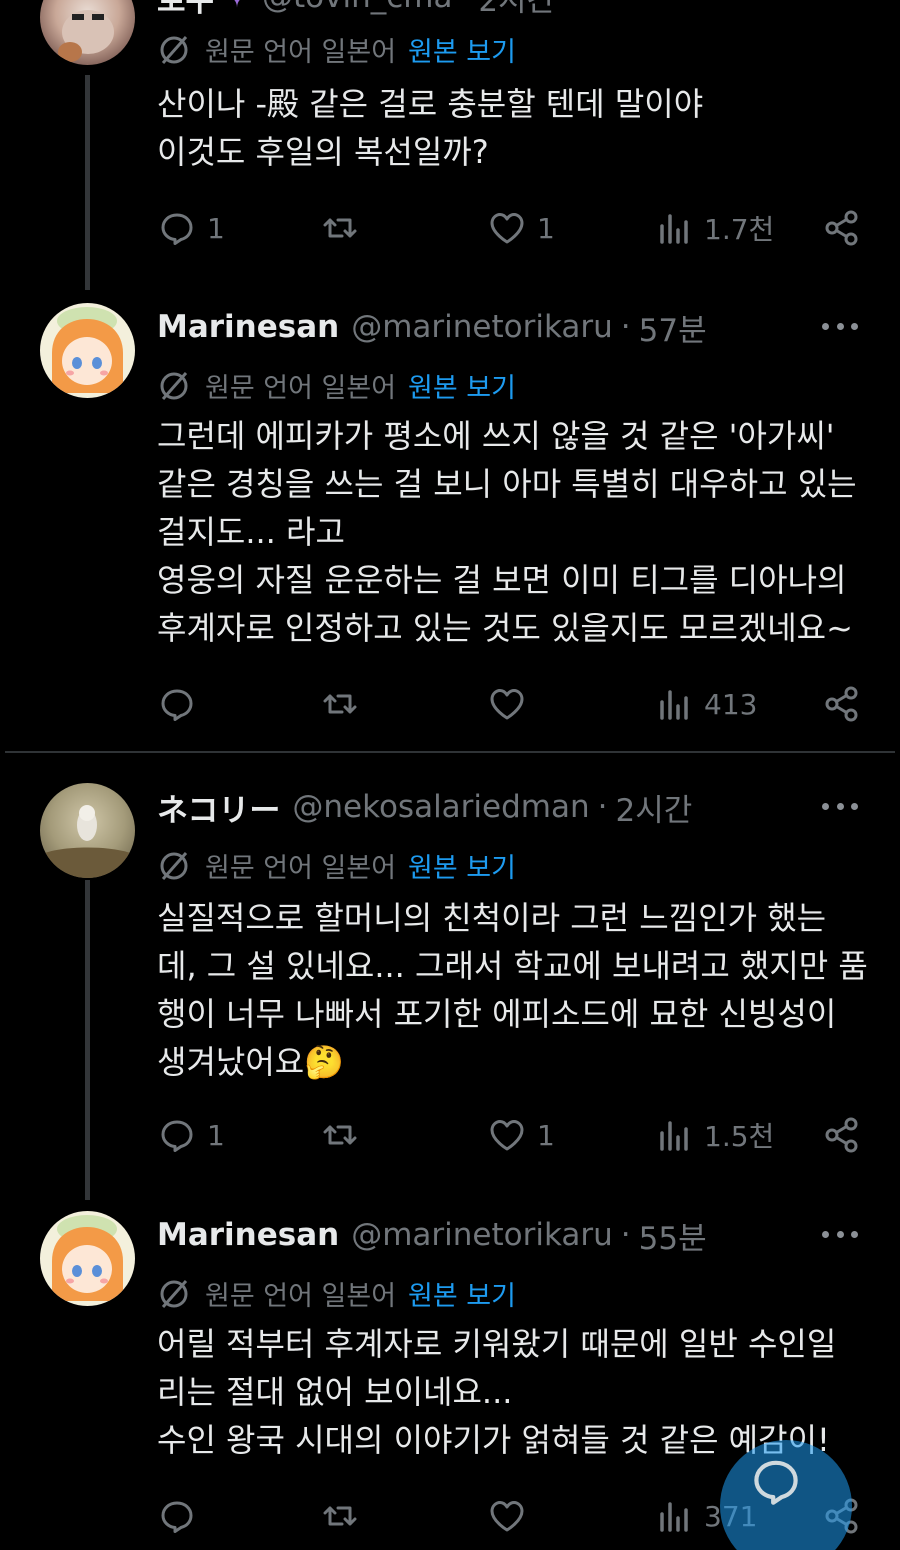  I want to click on post-text-line: 생겨났어요🤔, so click(251, 1062).